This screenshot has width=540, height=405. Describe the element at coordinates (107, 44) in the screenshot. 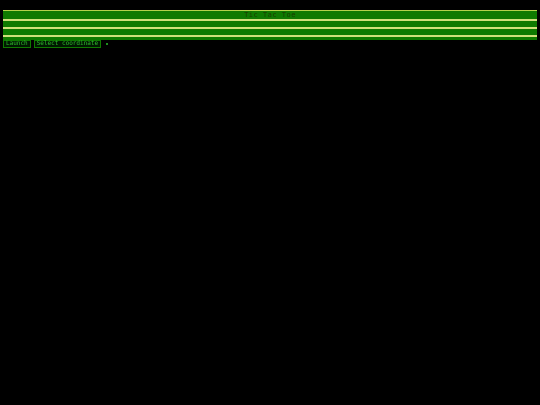

I see `status-dot-icon` at that location.